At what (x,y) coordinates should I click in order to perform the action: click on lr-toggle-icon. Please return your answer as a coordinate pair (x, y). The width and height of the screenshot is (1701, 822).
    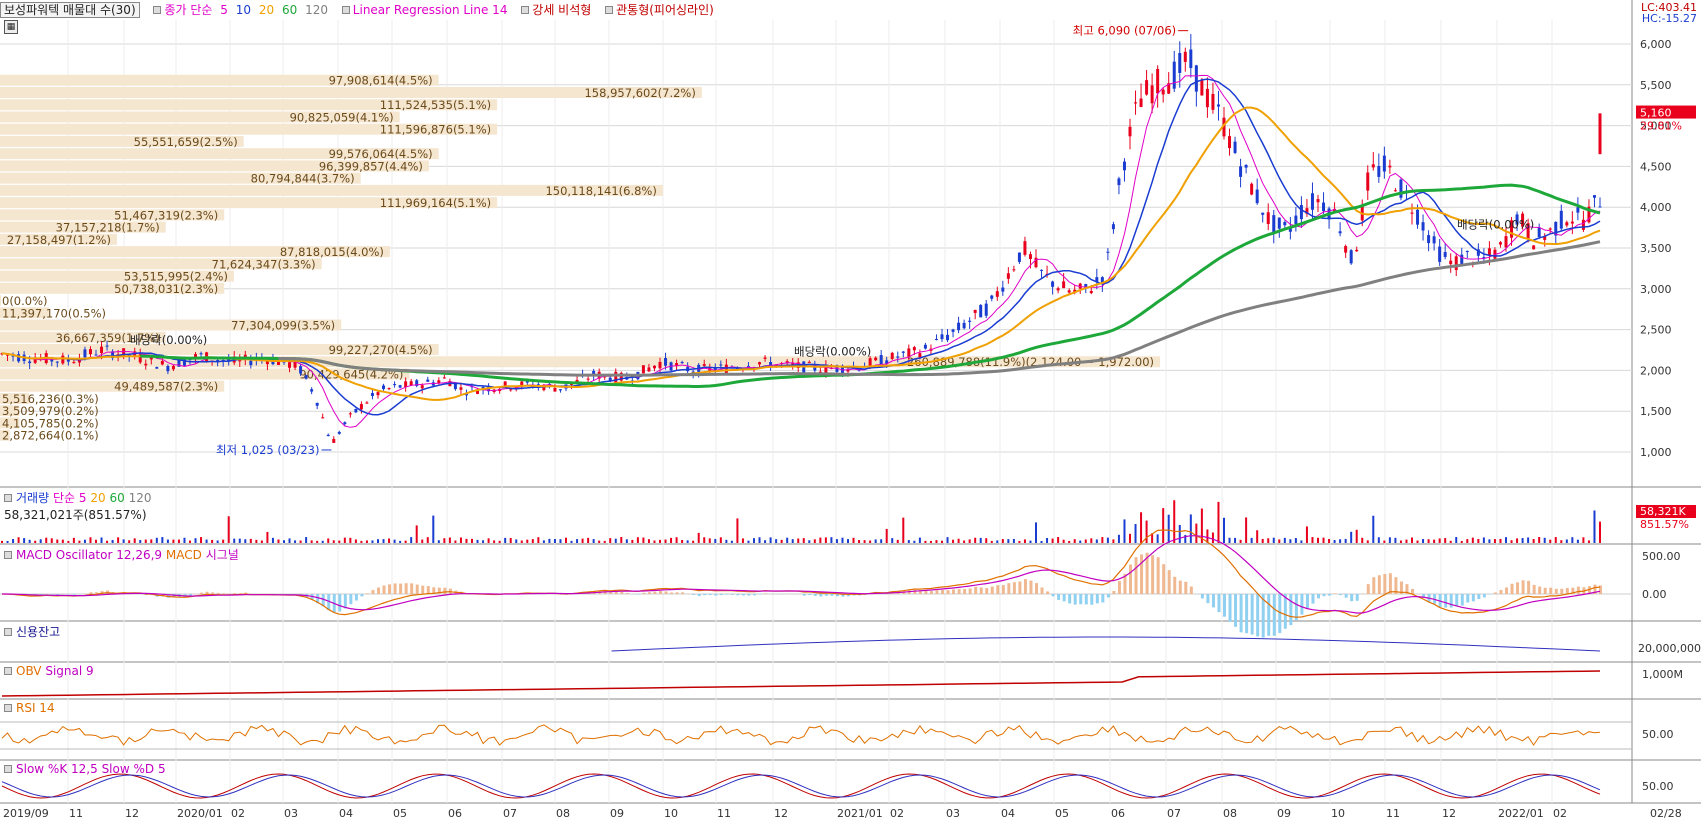
    Looking at the image, I should click on (345, 10).